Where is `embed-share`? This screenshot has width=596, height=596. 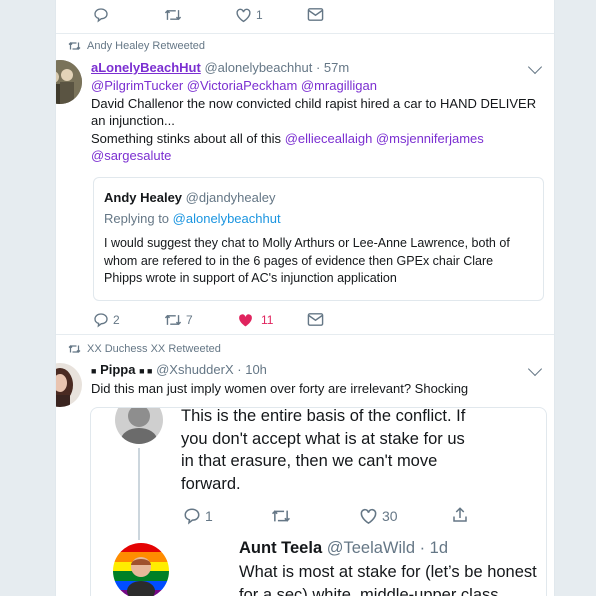 embed-share is located at coordinates (460, 515).